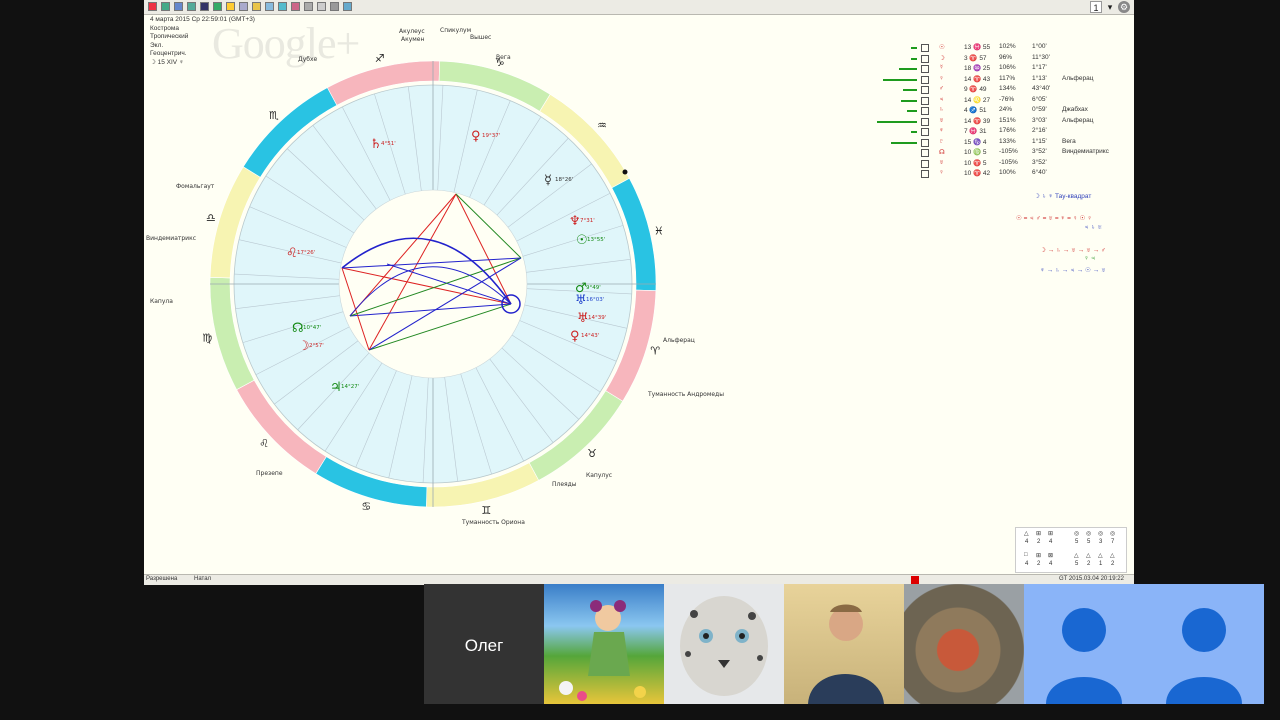  Describe the element at coordinates (178, 6) in the screenshot. I see `globe-icon` at that location.